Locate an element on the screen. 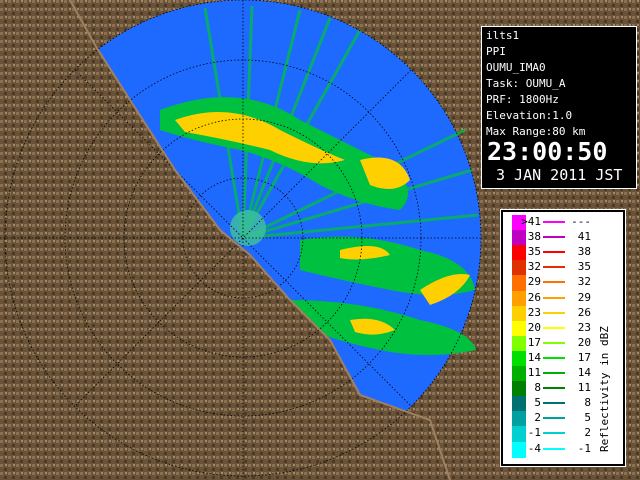  legend-low-label: >41 is located at coordinates (531, 221).